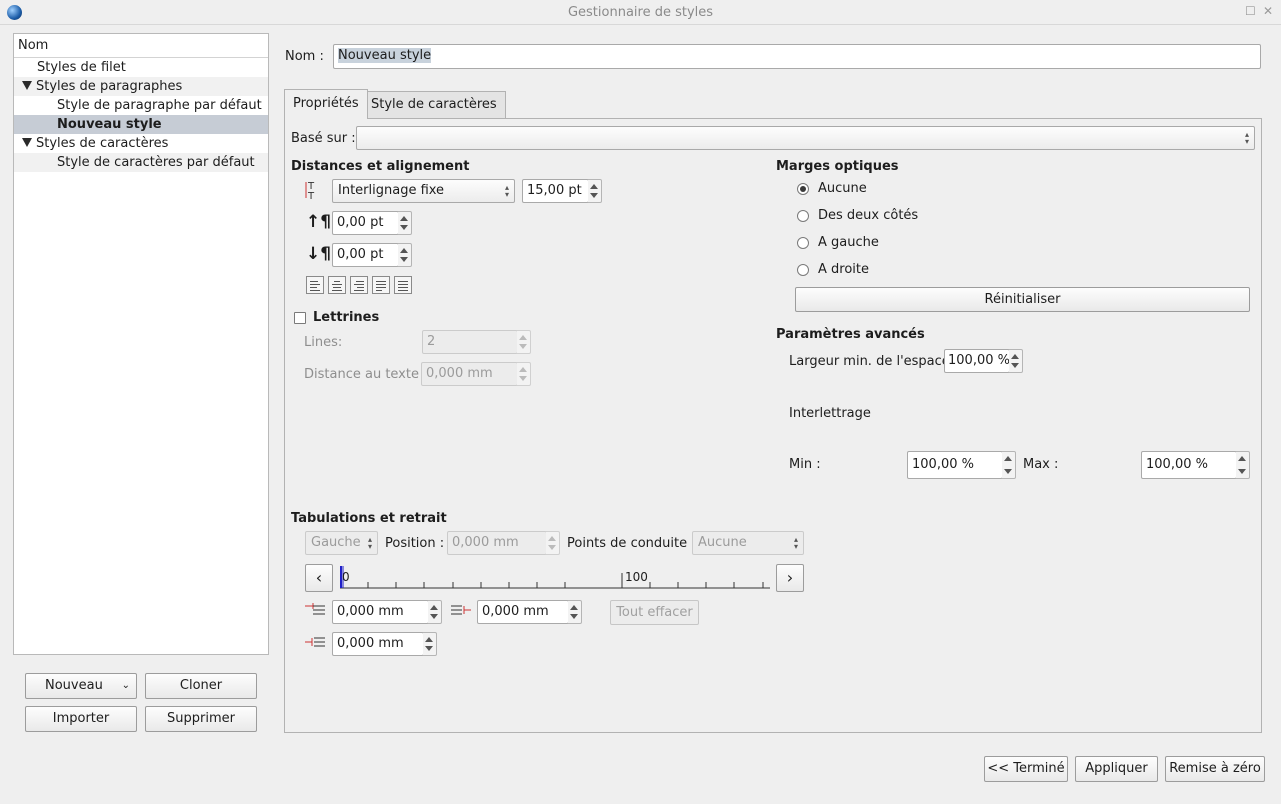 The height and width of the screenshot is (804, 1281). Describe the element at coordinates (842, 188) in the screenshot. I see `optical-none-label: Aucune` at that location.